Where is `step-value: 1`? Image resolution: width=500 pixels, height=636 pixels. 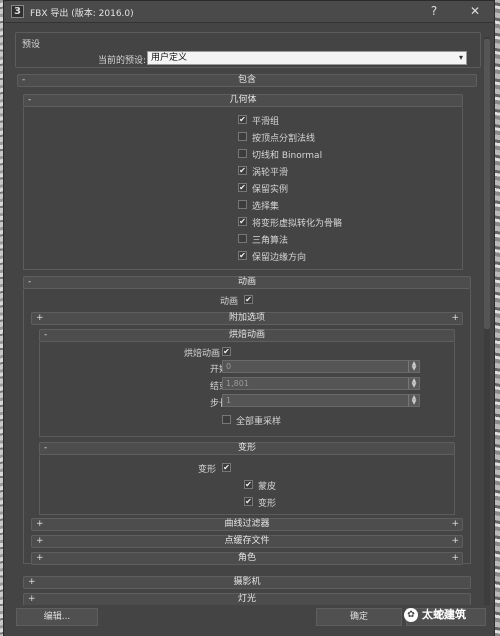
step-value: 1 is located at coordinates (229, 400).